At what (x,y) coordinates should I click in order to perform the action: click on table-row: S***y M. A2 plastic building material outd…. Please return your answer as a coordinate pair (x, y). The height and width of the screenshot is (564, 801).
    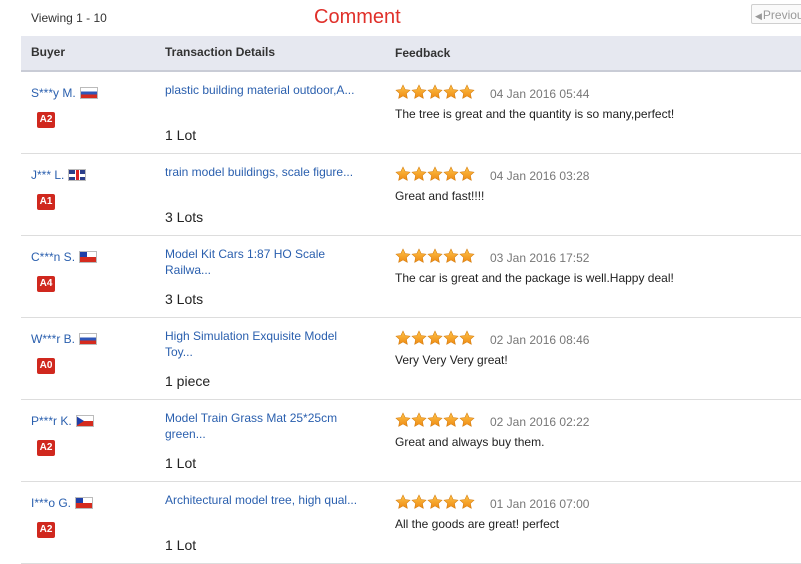
    Looking at the image, I should click on (411, 113).